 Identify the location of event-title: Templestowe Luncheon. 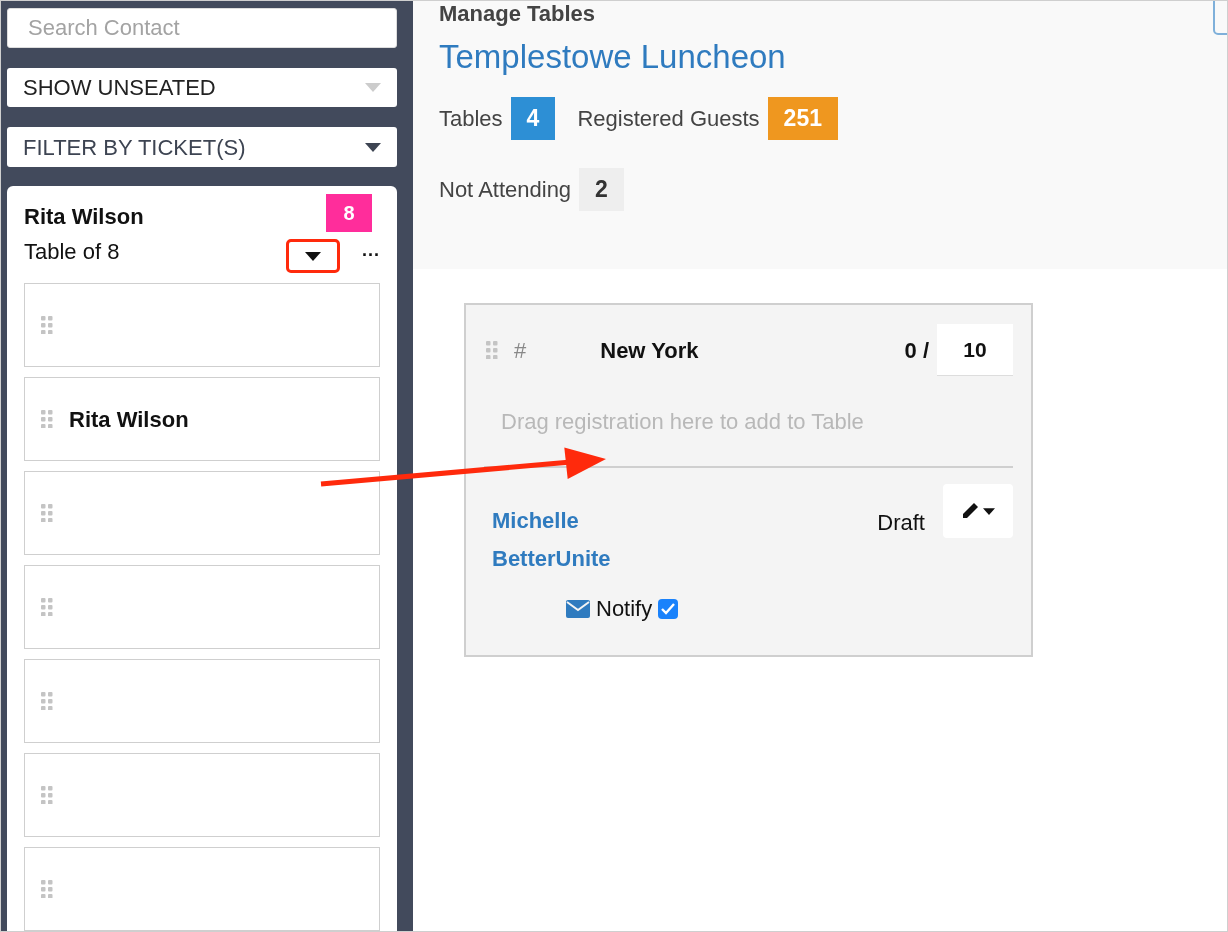
(833, 57).